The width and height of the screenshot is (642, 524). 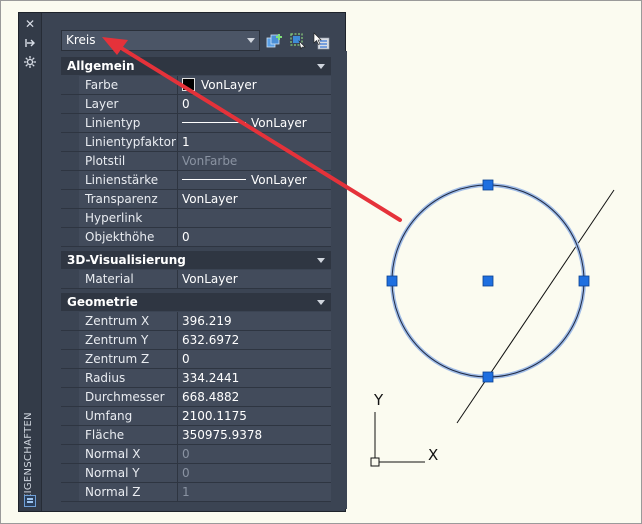 I want to click on property-row-normal-y: Normal Y 0, so click(x=196, y=473).